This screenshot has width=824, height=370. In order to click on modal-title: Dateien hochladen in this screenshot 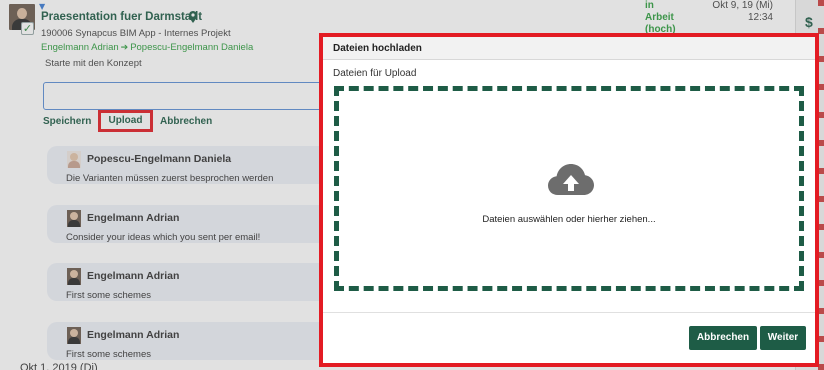, I will do `click(377, 48)`.